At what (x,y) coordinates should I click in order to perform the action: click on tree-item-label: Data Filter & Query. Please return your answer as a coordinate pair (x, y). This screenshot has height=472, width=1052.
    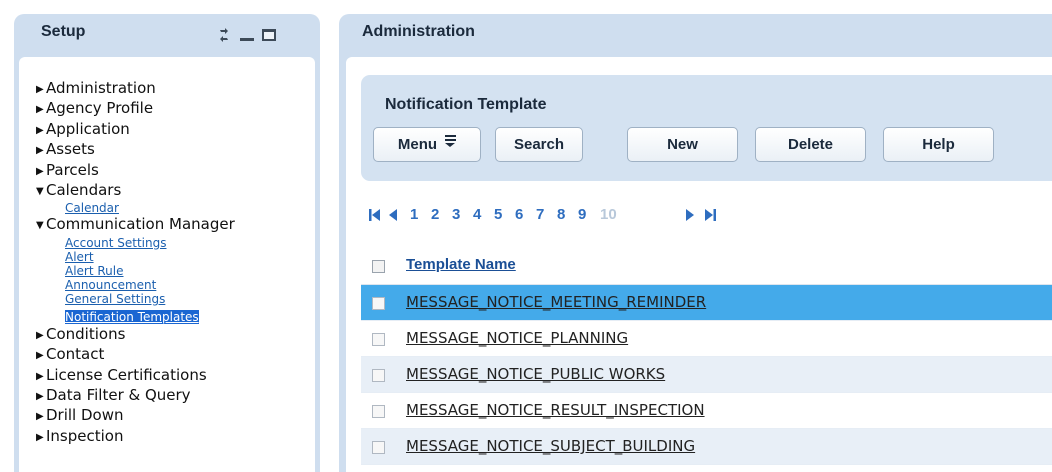
    Looking at the image, I should click on (118, 395).